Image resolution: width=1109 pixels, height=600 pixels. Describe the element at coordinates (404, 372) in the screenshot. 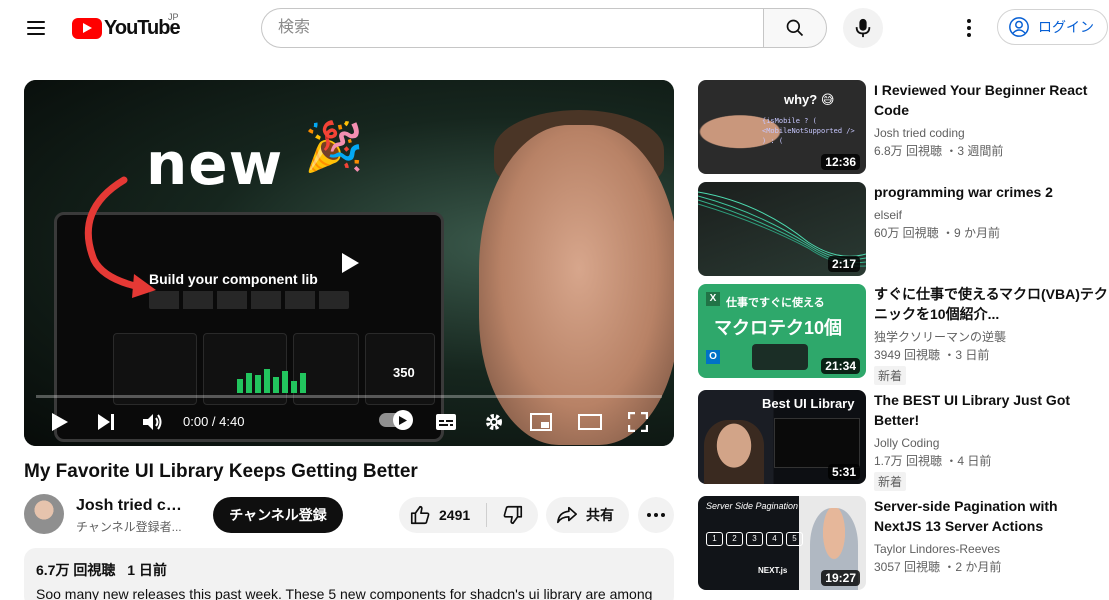

I see `thumbnail-stat: 350` at that location.